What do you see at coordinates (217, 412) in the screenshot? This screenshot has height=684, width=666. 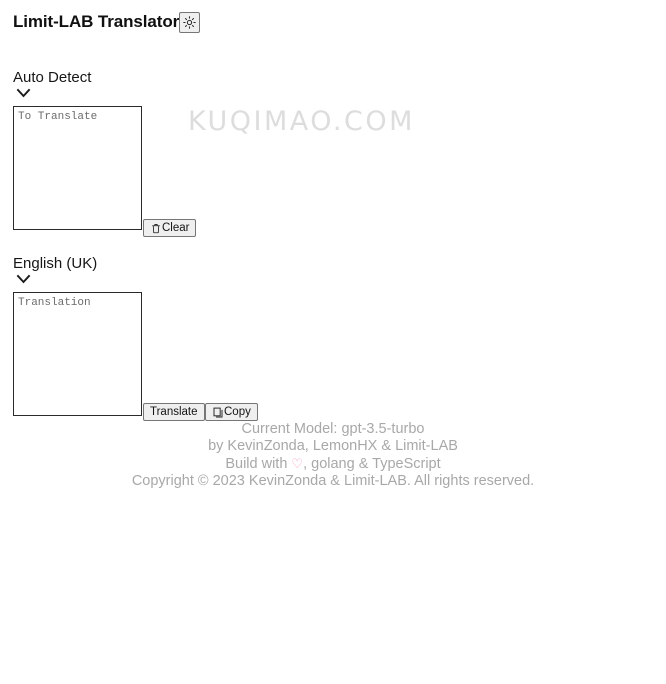 I see `copy-icon` at bounding box center [217, 412].